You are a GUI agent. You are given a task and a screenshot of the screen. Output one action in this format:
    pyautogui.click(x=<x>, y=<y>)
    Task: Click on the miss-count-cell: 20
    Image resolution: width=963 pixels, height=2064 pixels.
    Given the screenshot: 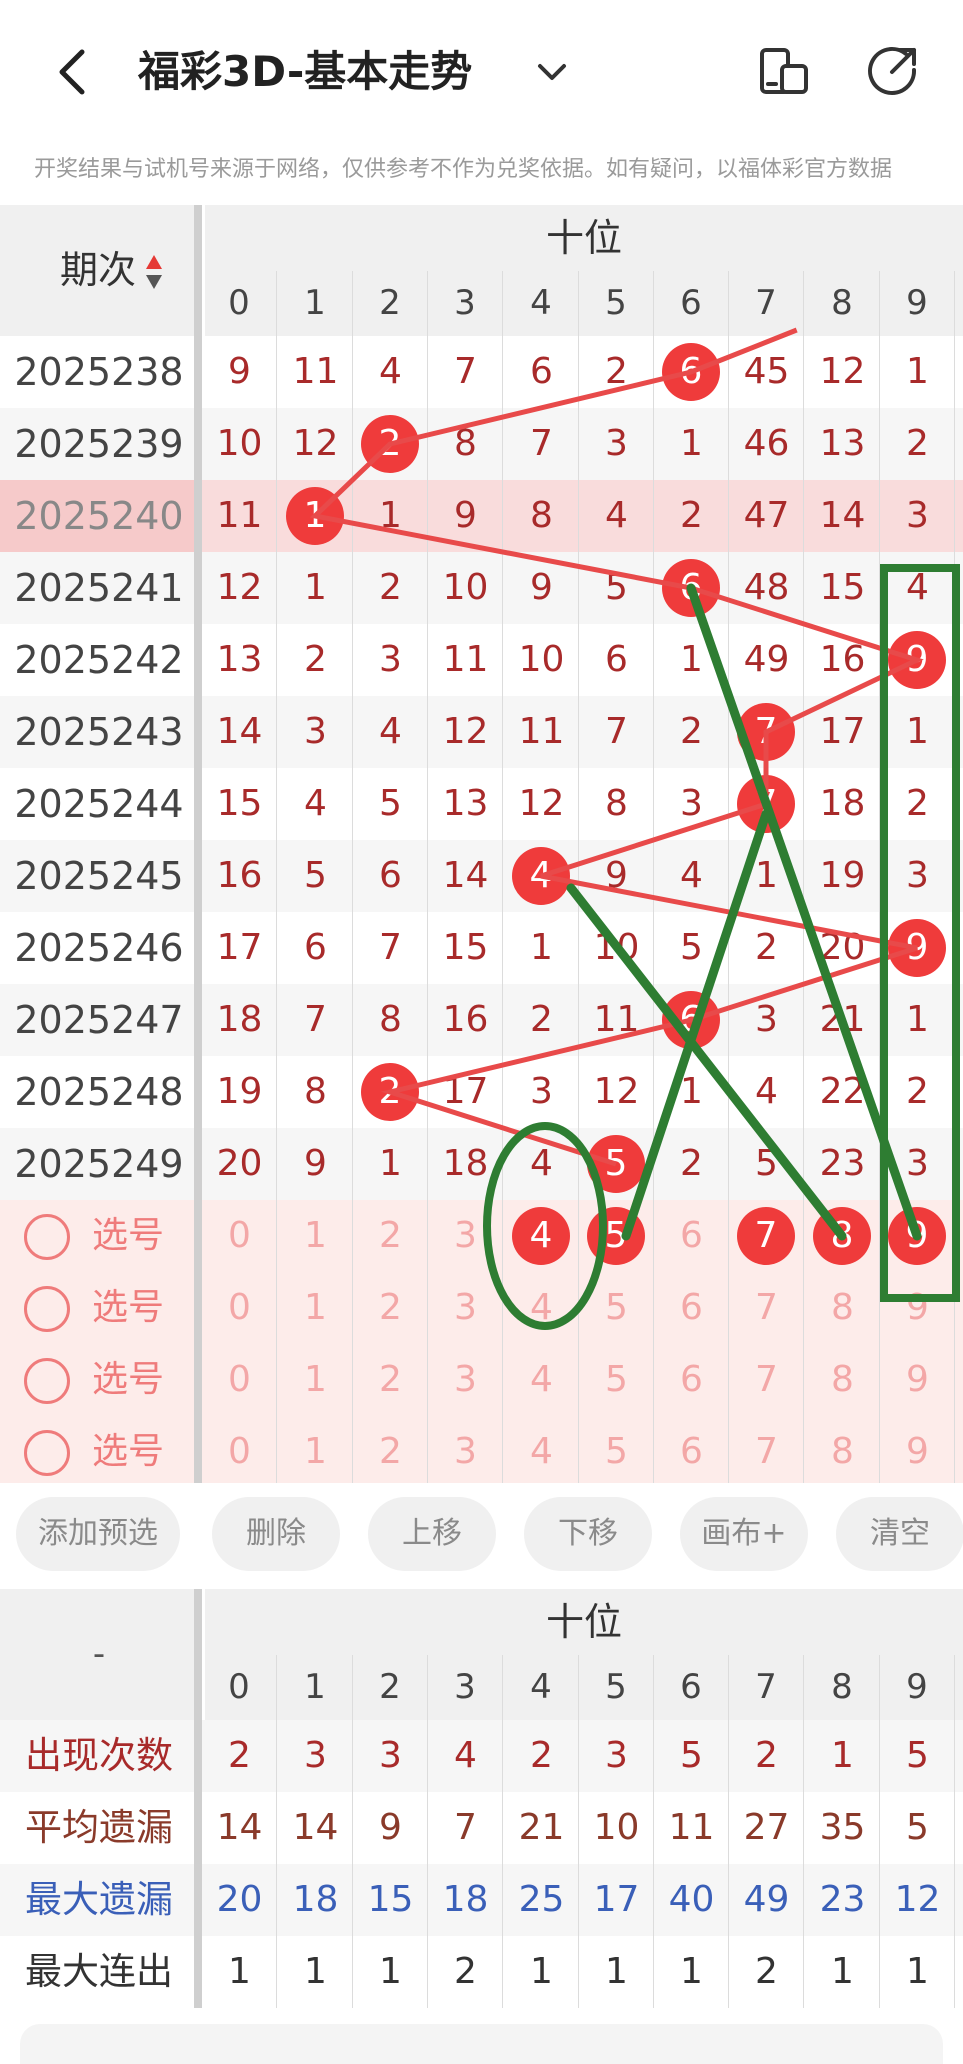 What is the action you would take?
    pyautogui.click(x=842, y=947)
    